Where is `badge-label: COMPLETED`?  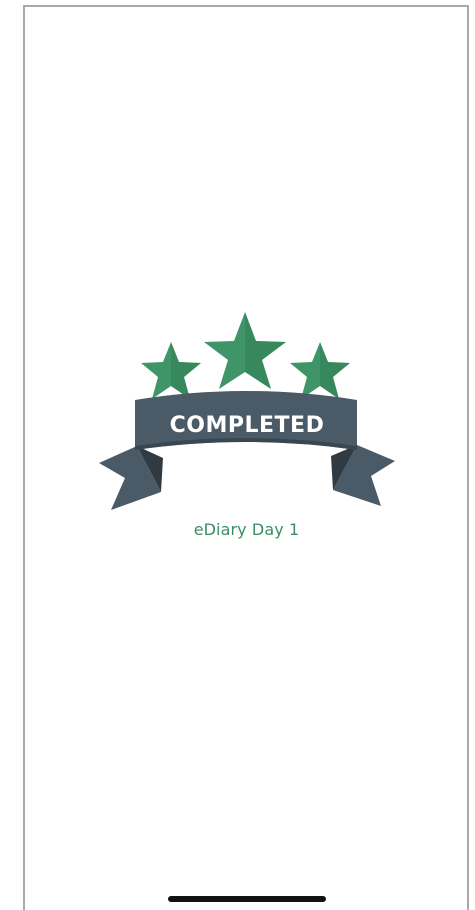 badge-label: COMPLETED is located at coordinates (247, 425).